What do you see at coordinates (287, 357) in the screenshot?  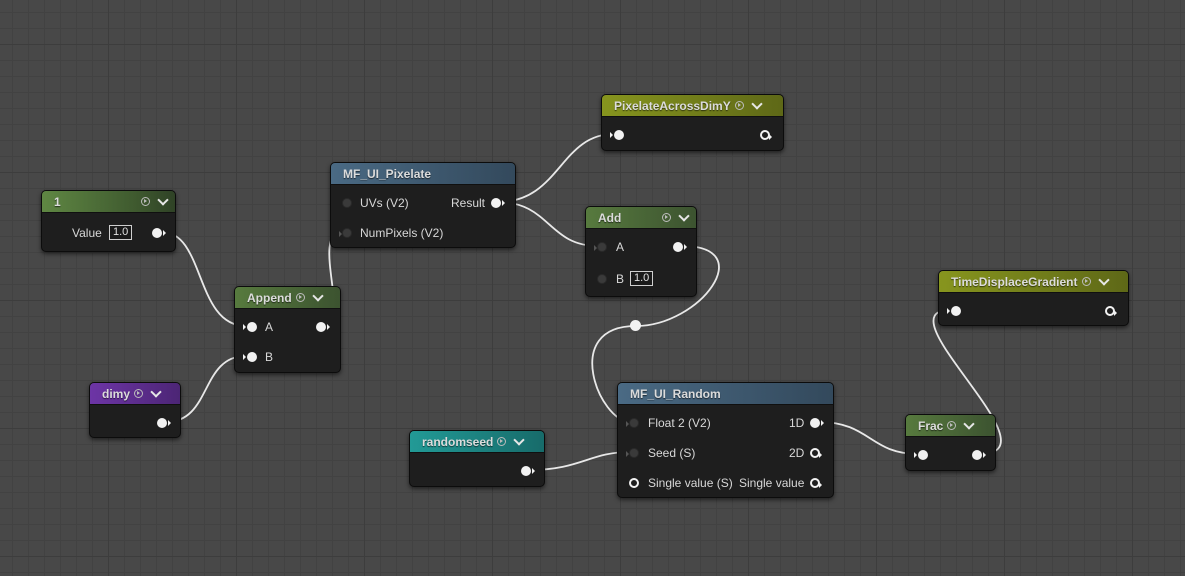 I see `append-b-row: B` at bounding box center [287, 357].